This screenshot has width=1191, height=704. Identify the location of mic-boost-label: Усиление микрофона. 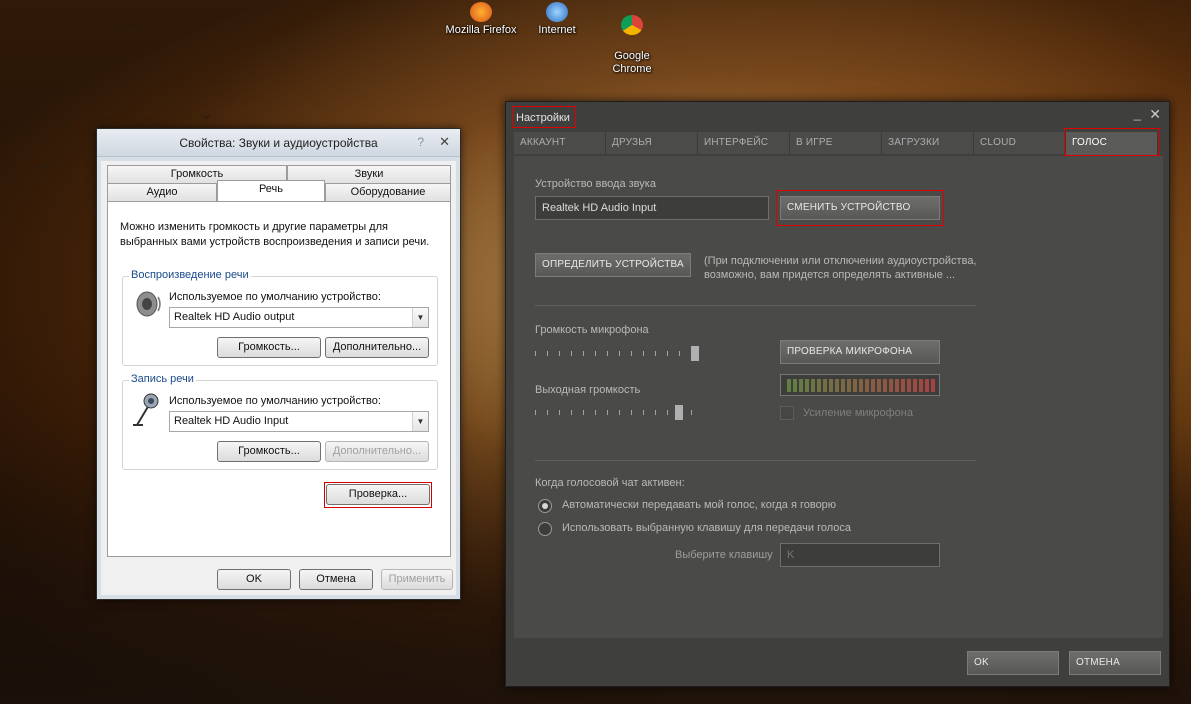
(858, 413).